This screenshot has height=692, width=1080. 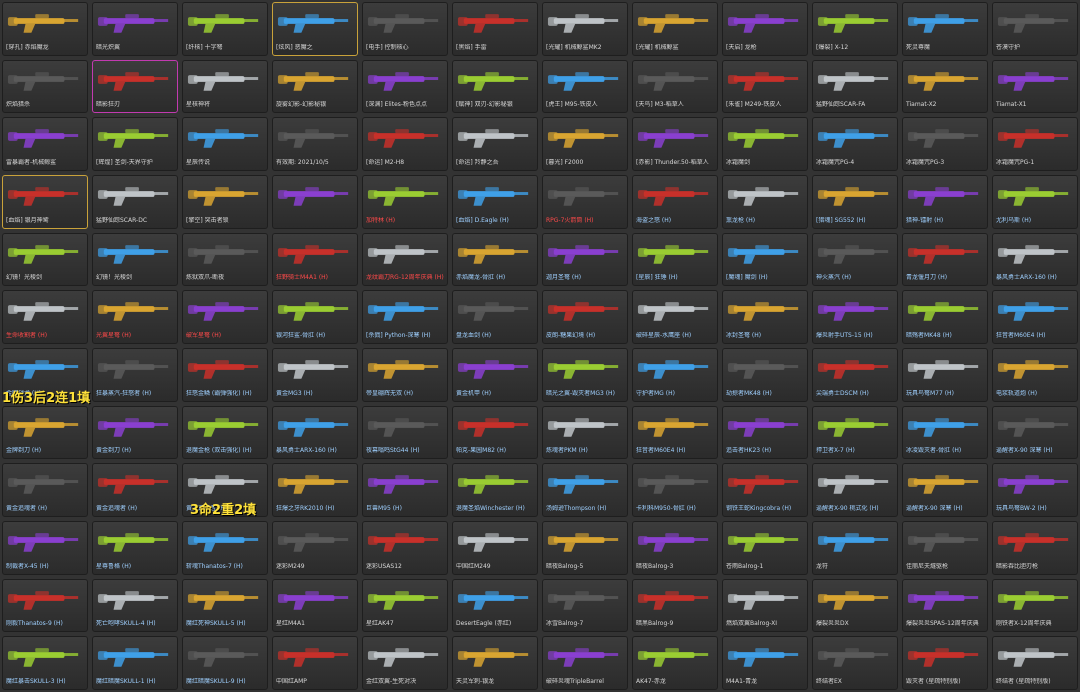 I want to click on weapon-slot: [光耀] 机械鲸鲨MK2, so click(x=585, y=29).